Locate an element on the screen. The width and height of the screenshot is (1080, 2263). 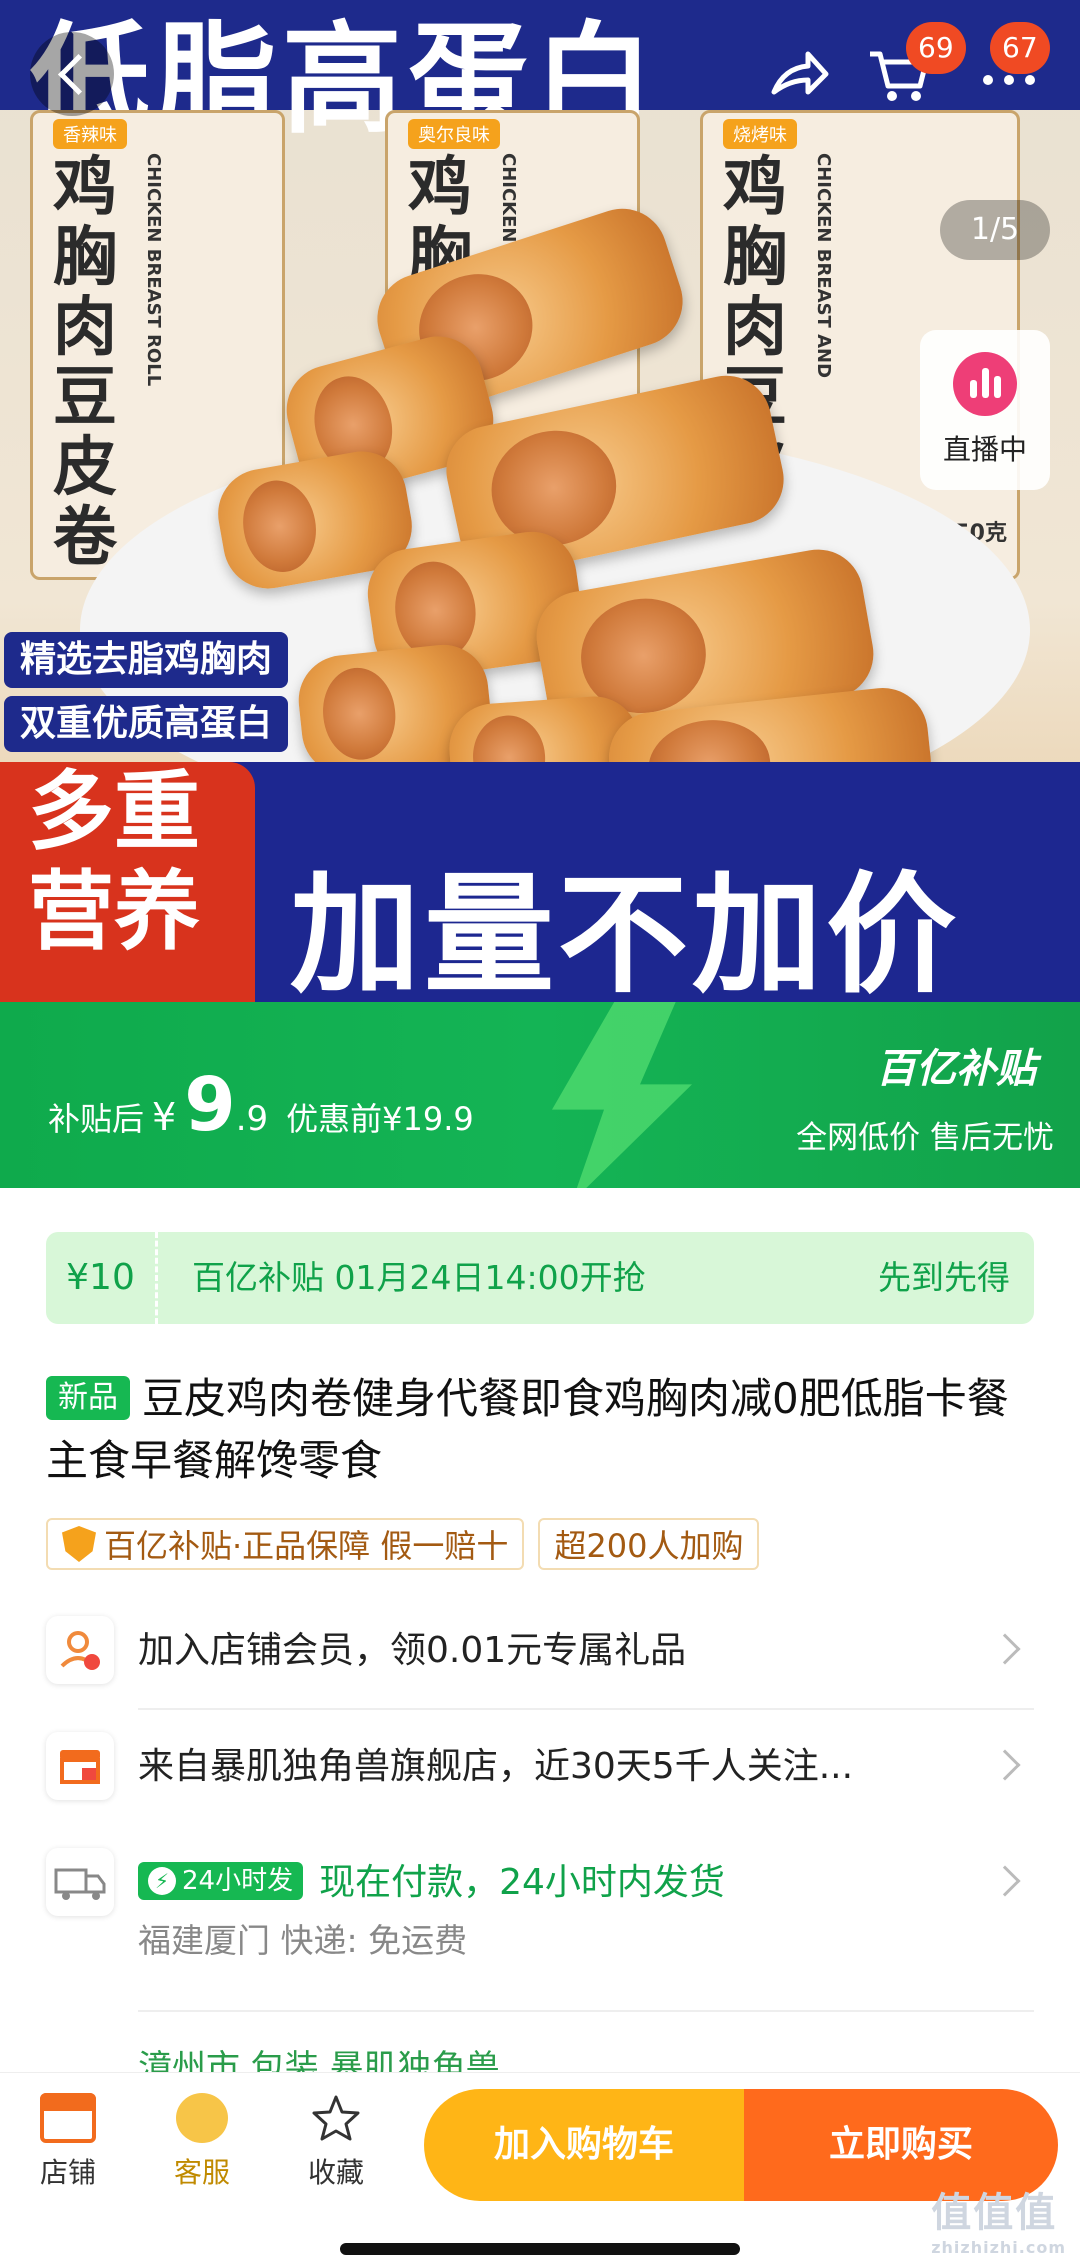
top-right-actions: 69 67 is located at coordinates (909, 70).